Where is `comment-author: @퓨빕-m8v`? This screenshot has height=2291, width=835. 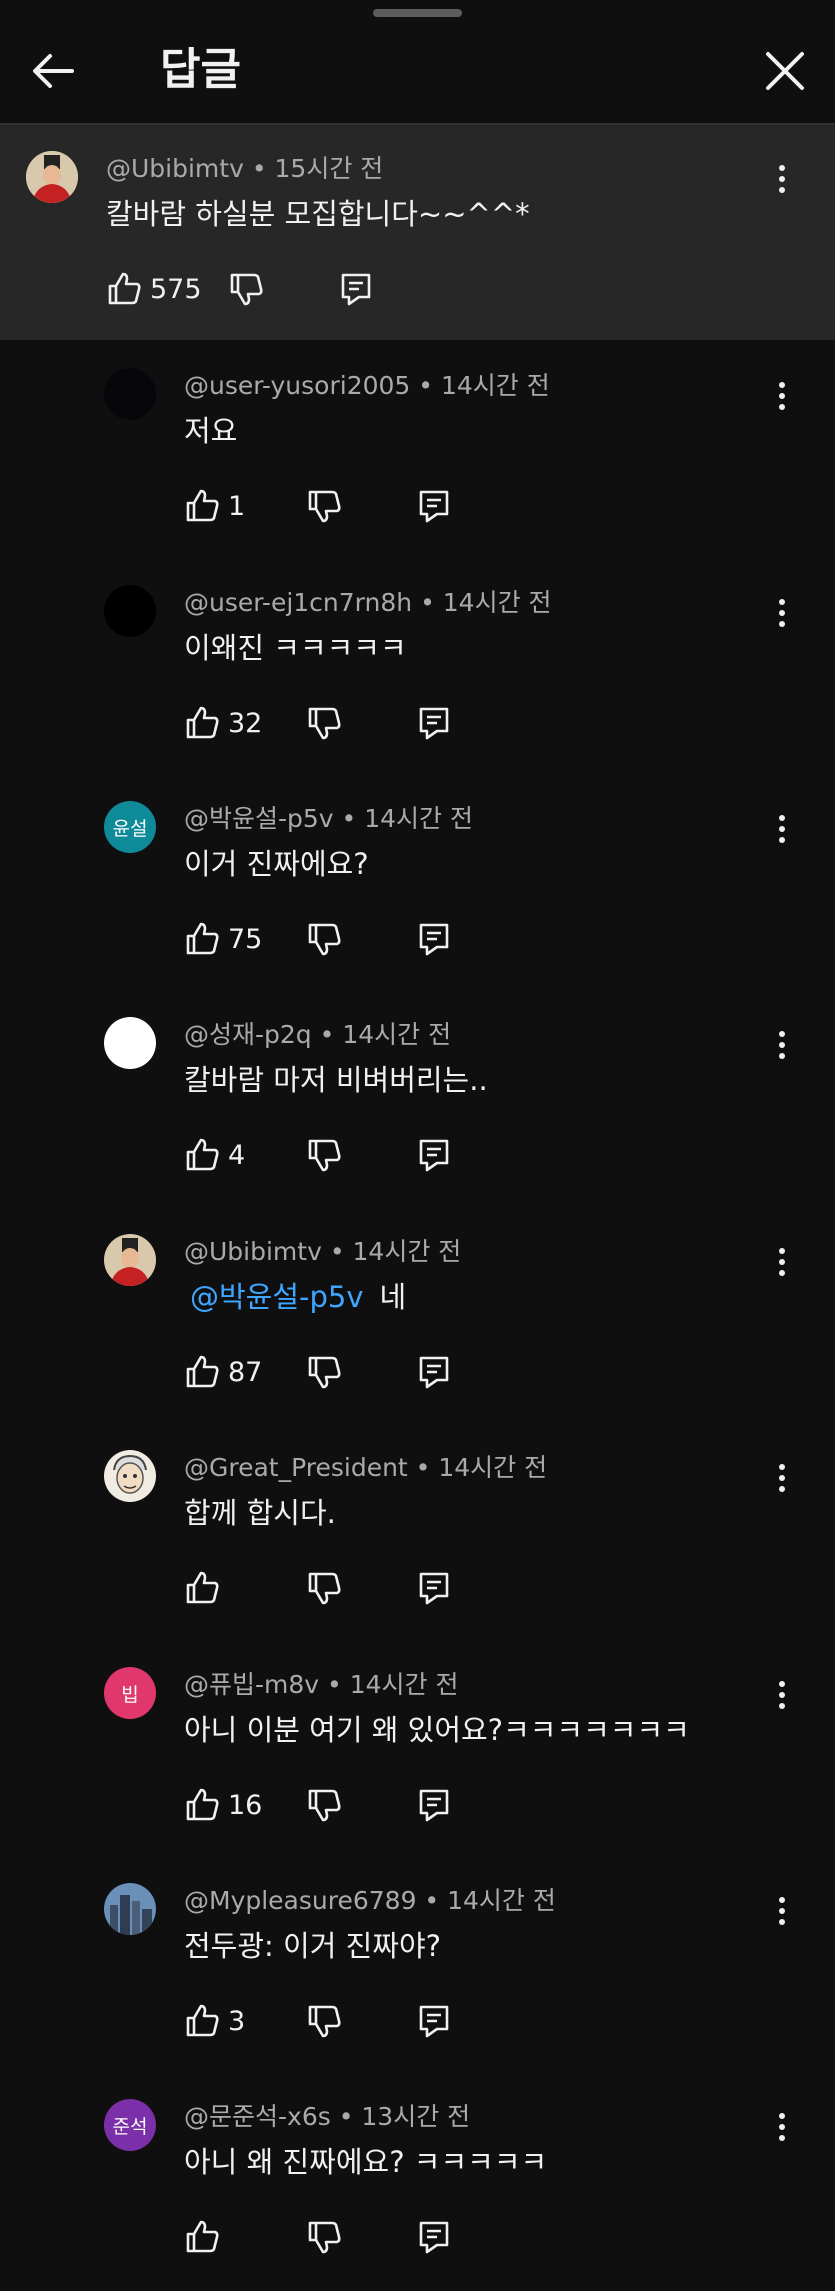
comment-author: @퓨빕-m8v is located at coordinates (251, 1684).